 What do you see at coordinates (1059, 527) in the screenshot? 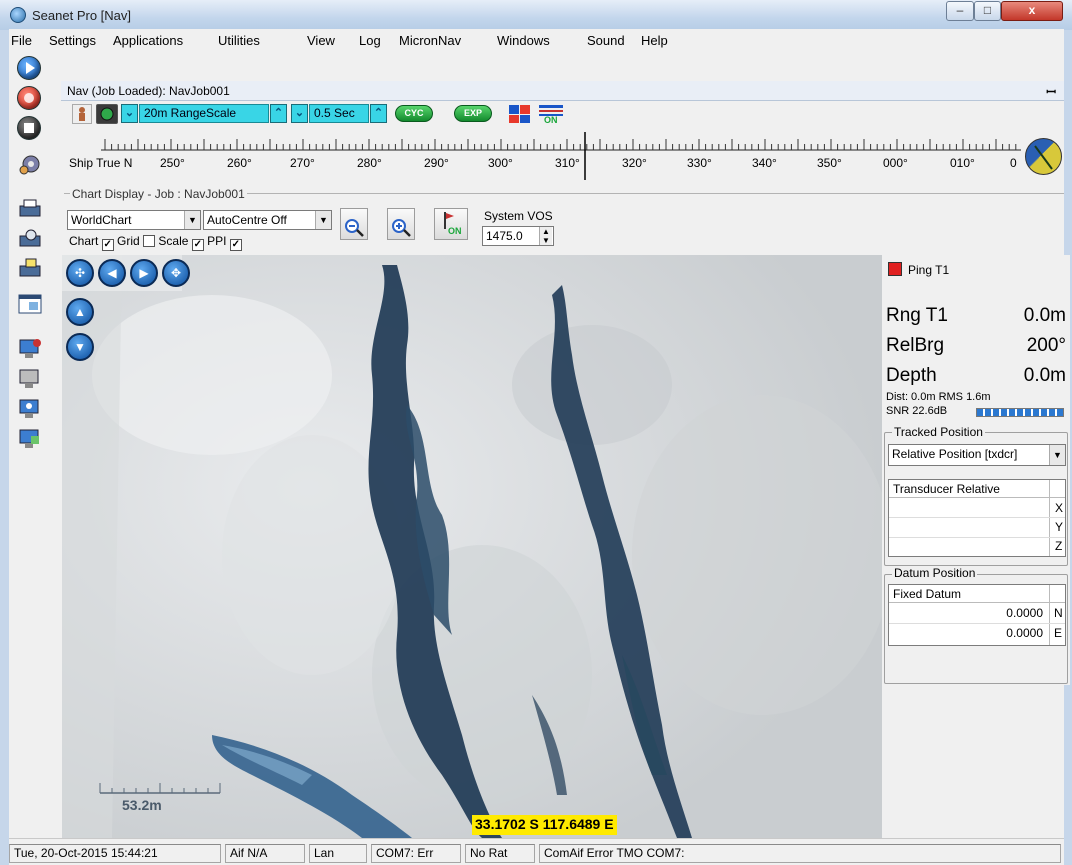
I see `axis-y: Y` at bounding box center [1059, 527].